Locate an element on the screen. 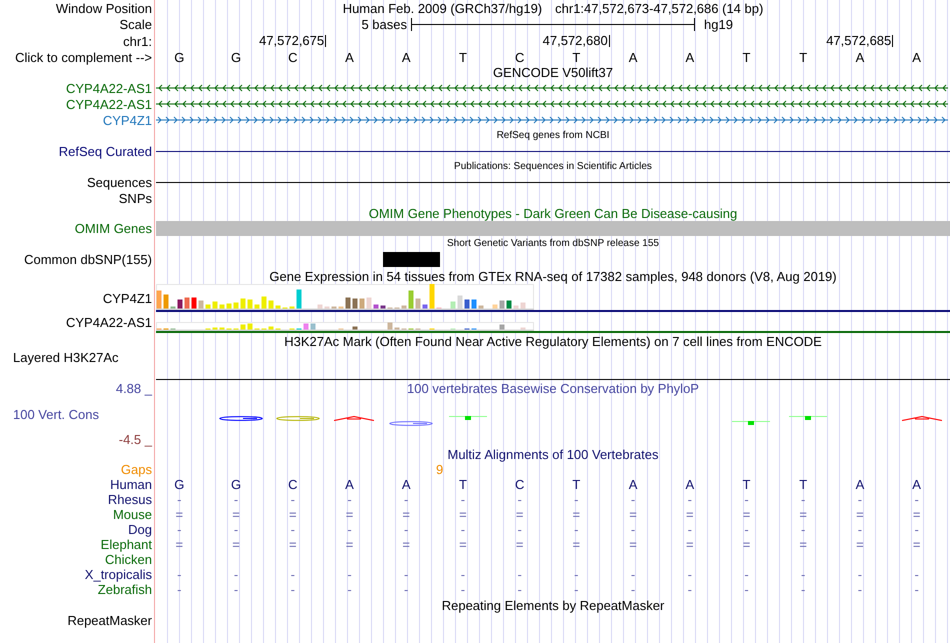  track-title: Publications: Sequences in Scientific Articles is located at coordinates (553, 167).